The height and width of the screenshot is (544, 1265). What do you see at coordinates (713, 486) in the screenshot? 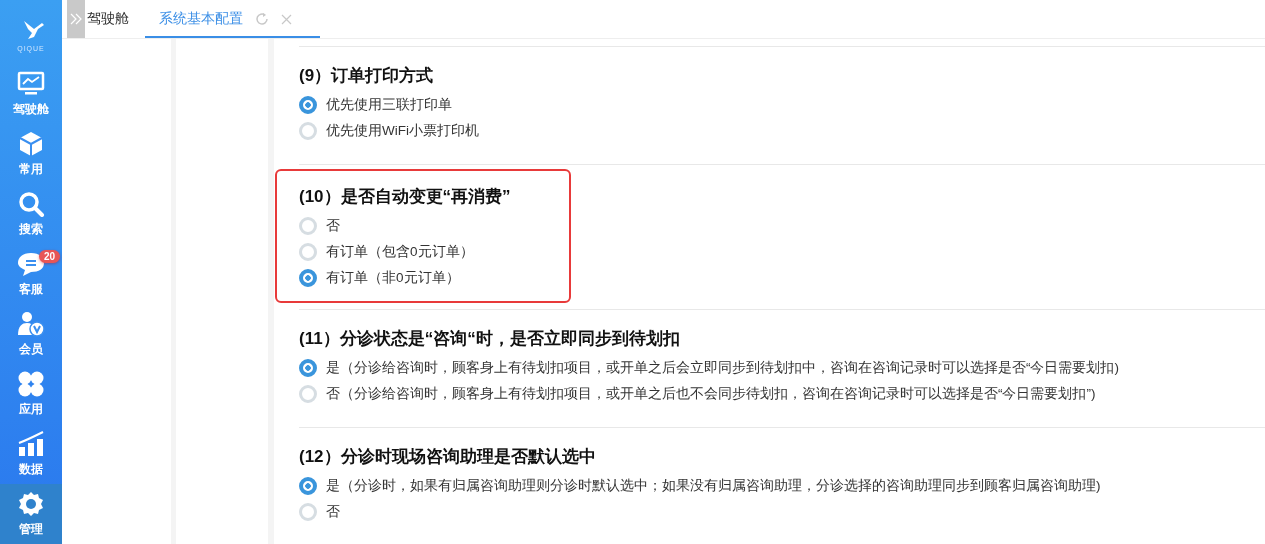
I see `option-label: 是（分诊时，如果有归属咨询助理则分诊时默认选中；如果没有归属咨询助理，分诊选择的咨询助理同步到顾客归属咨询助理)` at bounding box center [713, 486].